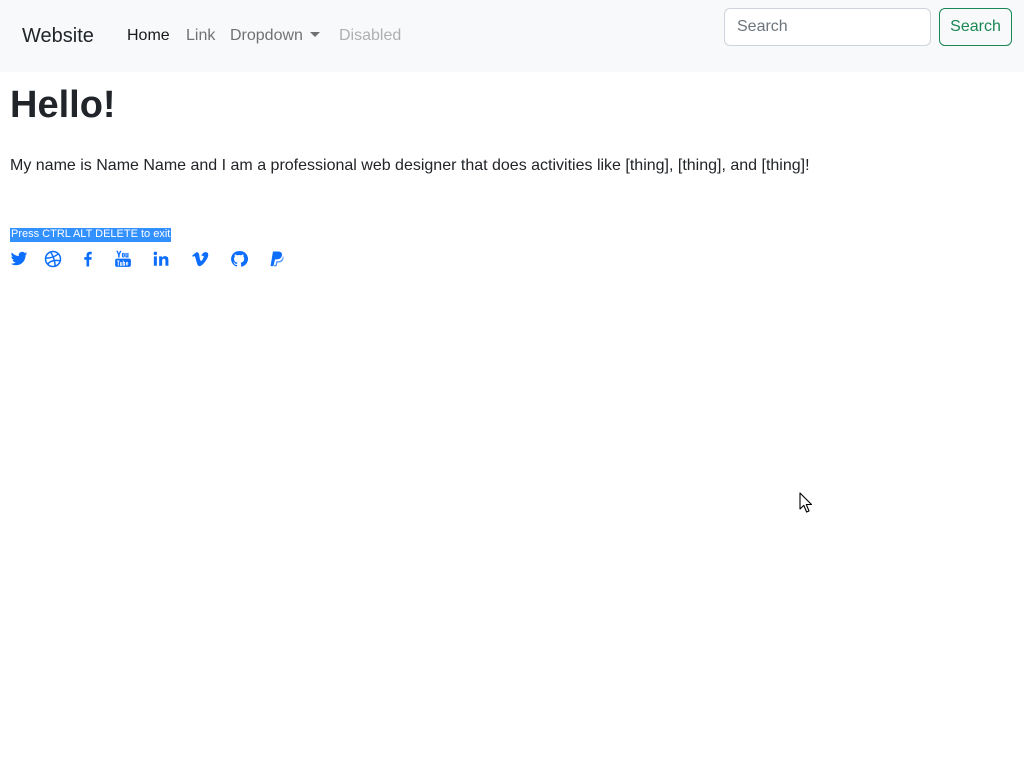 This screenshot has height=768, width=1024. I want to click on linkedin-icon, so click(161, 258).